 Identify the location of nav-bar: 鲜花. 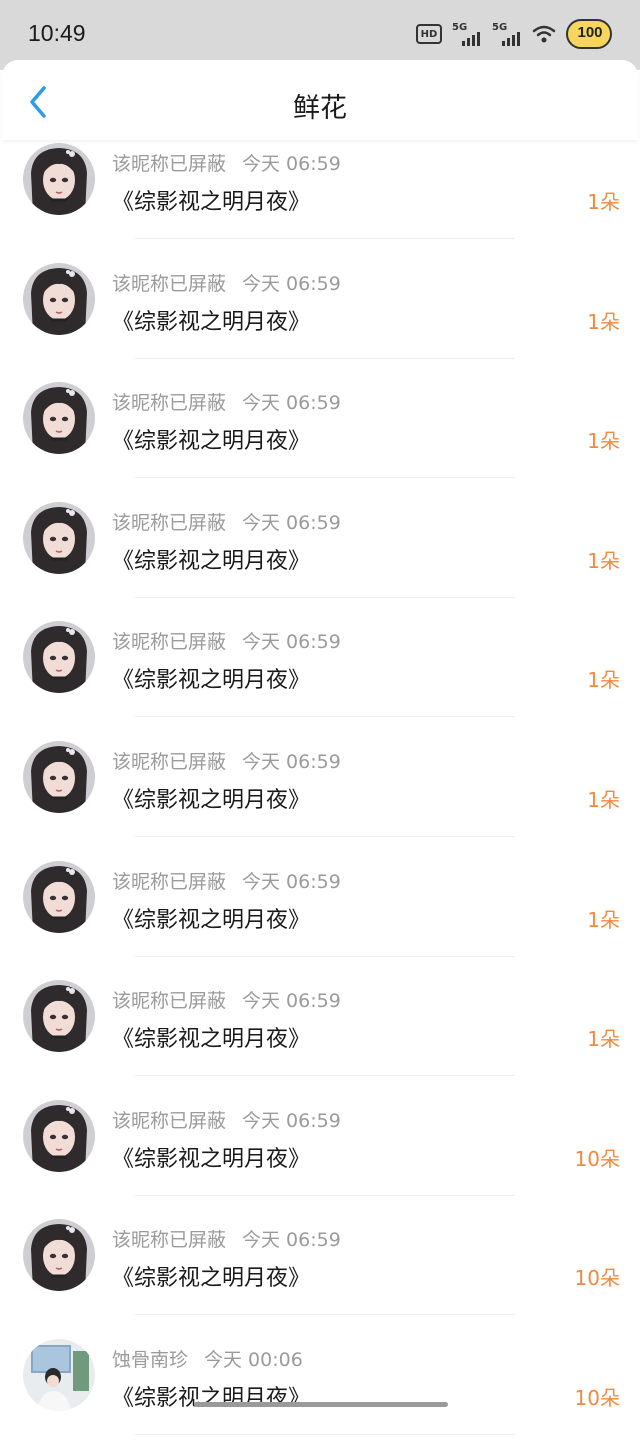
(320, 100).